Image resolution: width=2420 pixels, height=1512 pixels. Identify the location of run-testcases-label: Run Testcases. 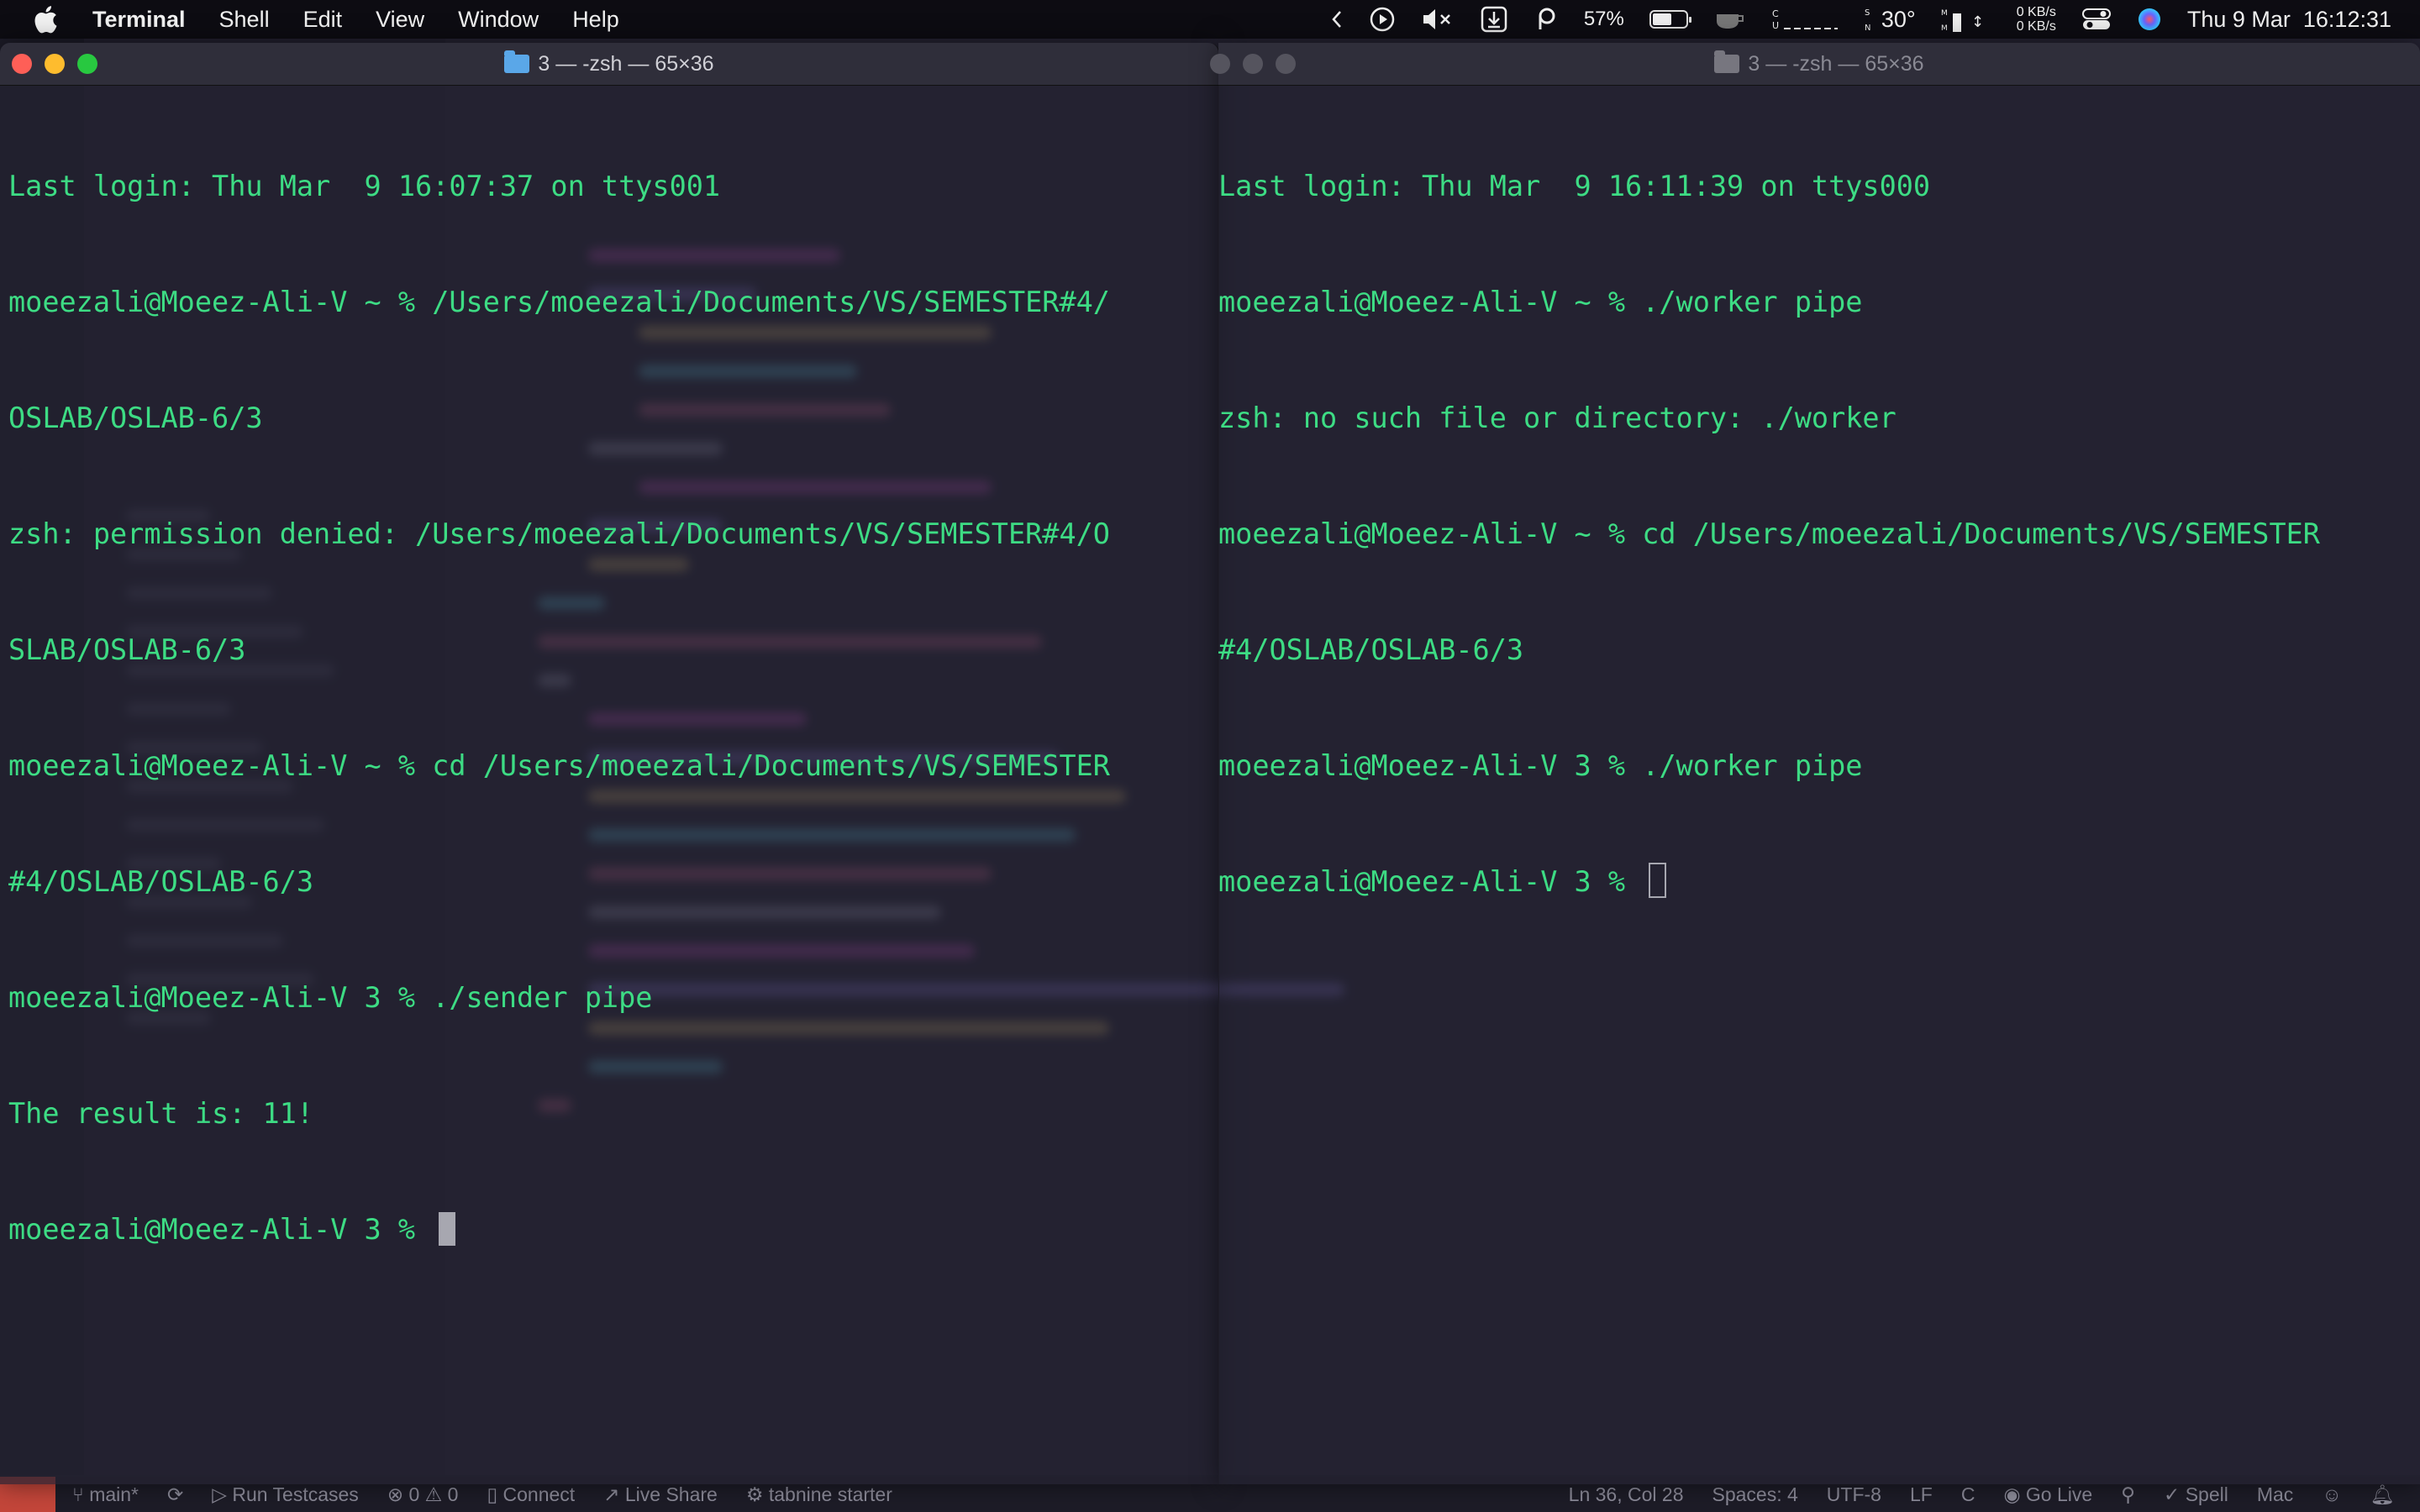
(295, 1494).